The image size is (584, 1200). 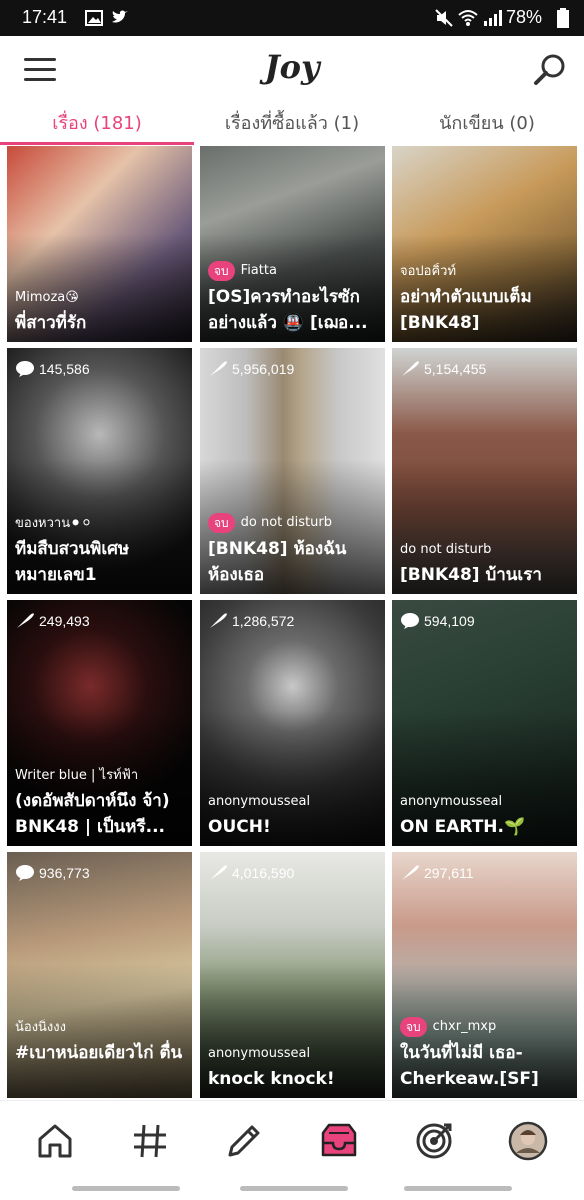 What do you see at coordinates (484, 244) in the screenshot?
I see `story-card: จอปอคิ้วท์ อย่าทำตัวแบบเต็ม [BNK48]` at bounding box center [484, 244].